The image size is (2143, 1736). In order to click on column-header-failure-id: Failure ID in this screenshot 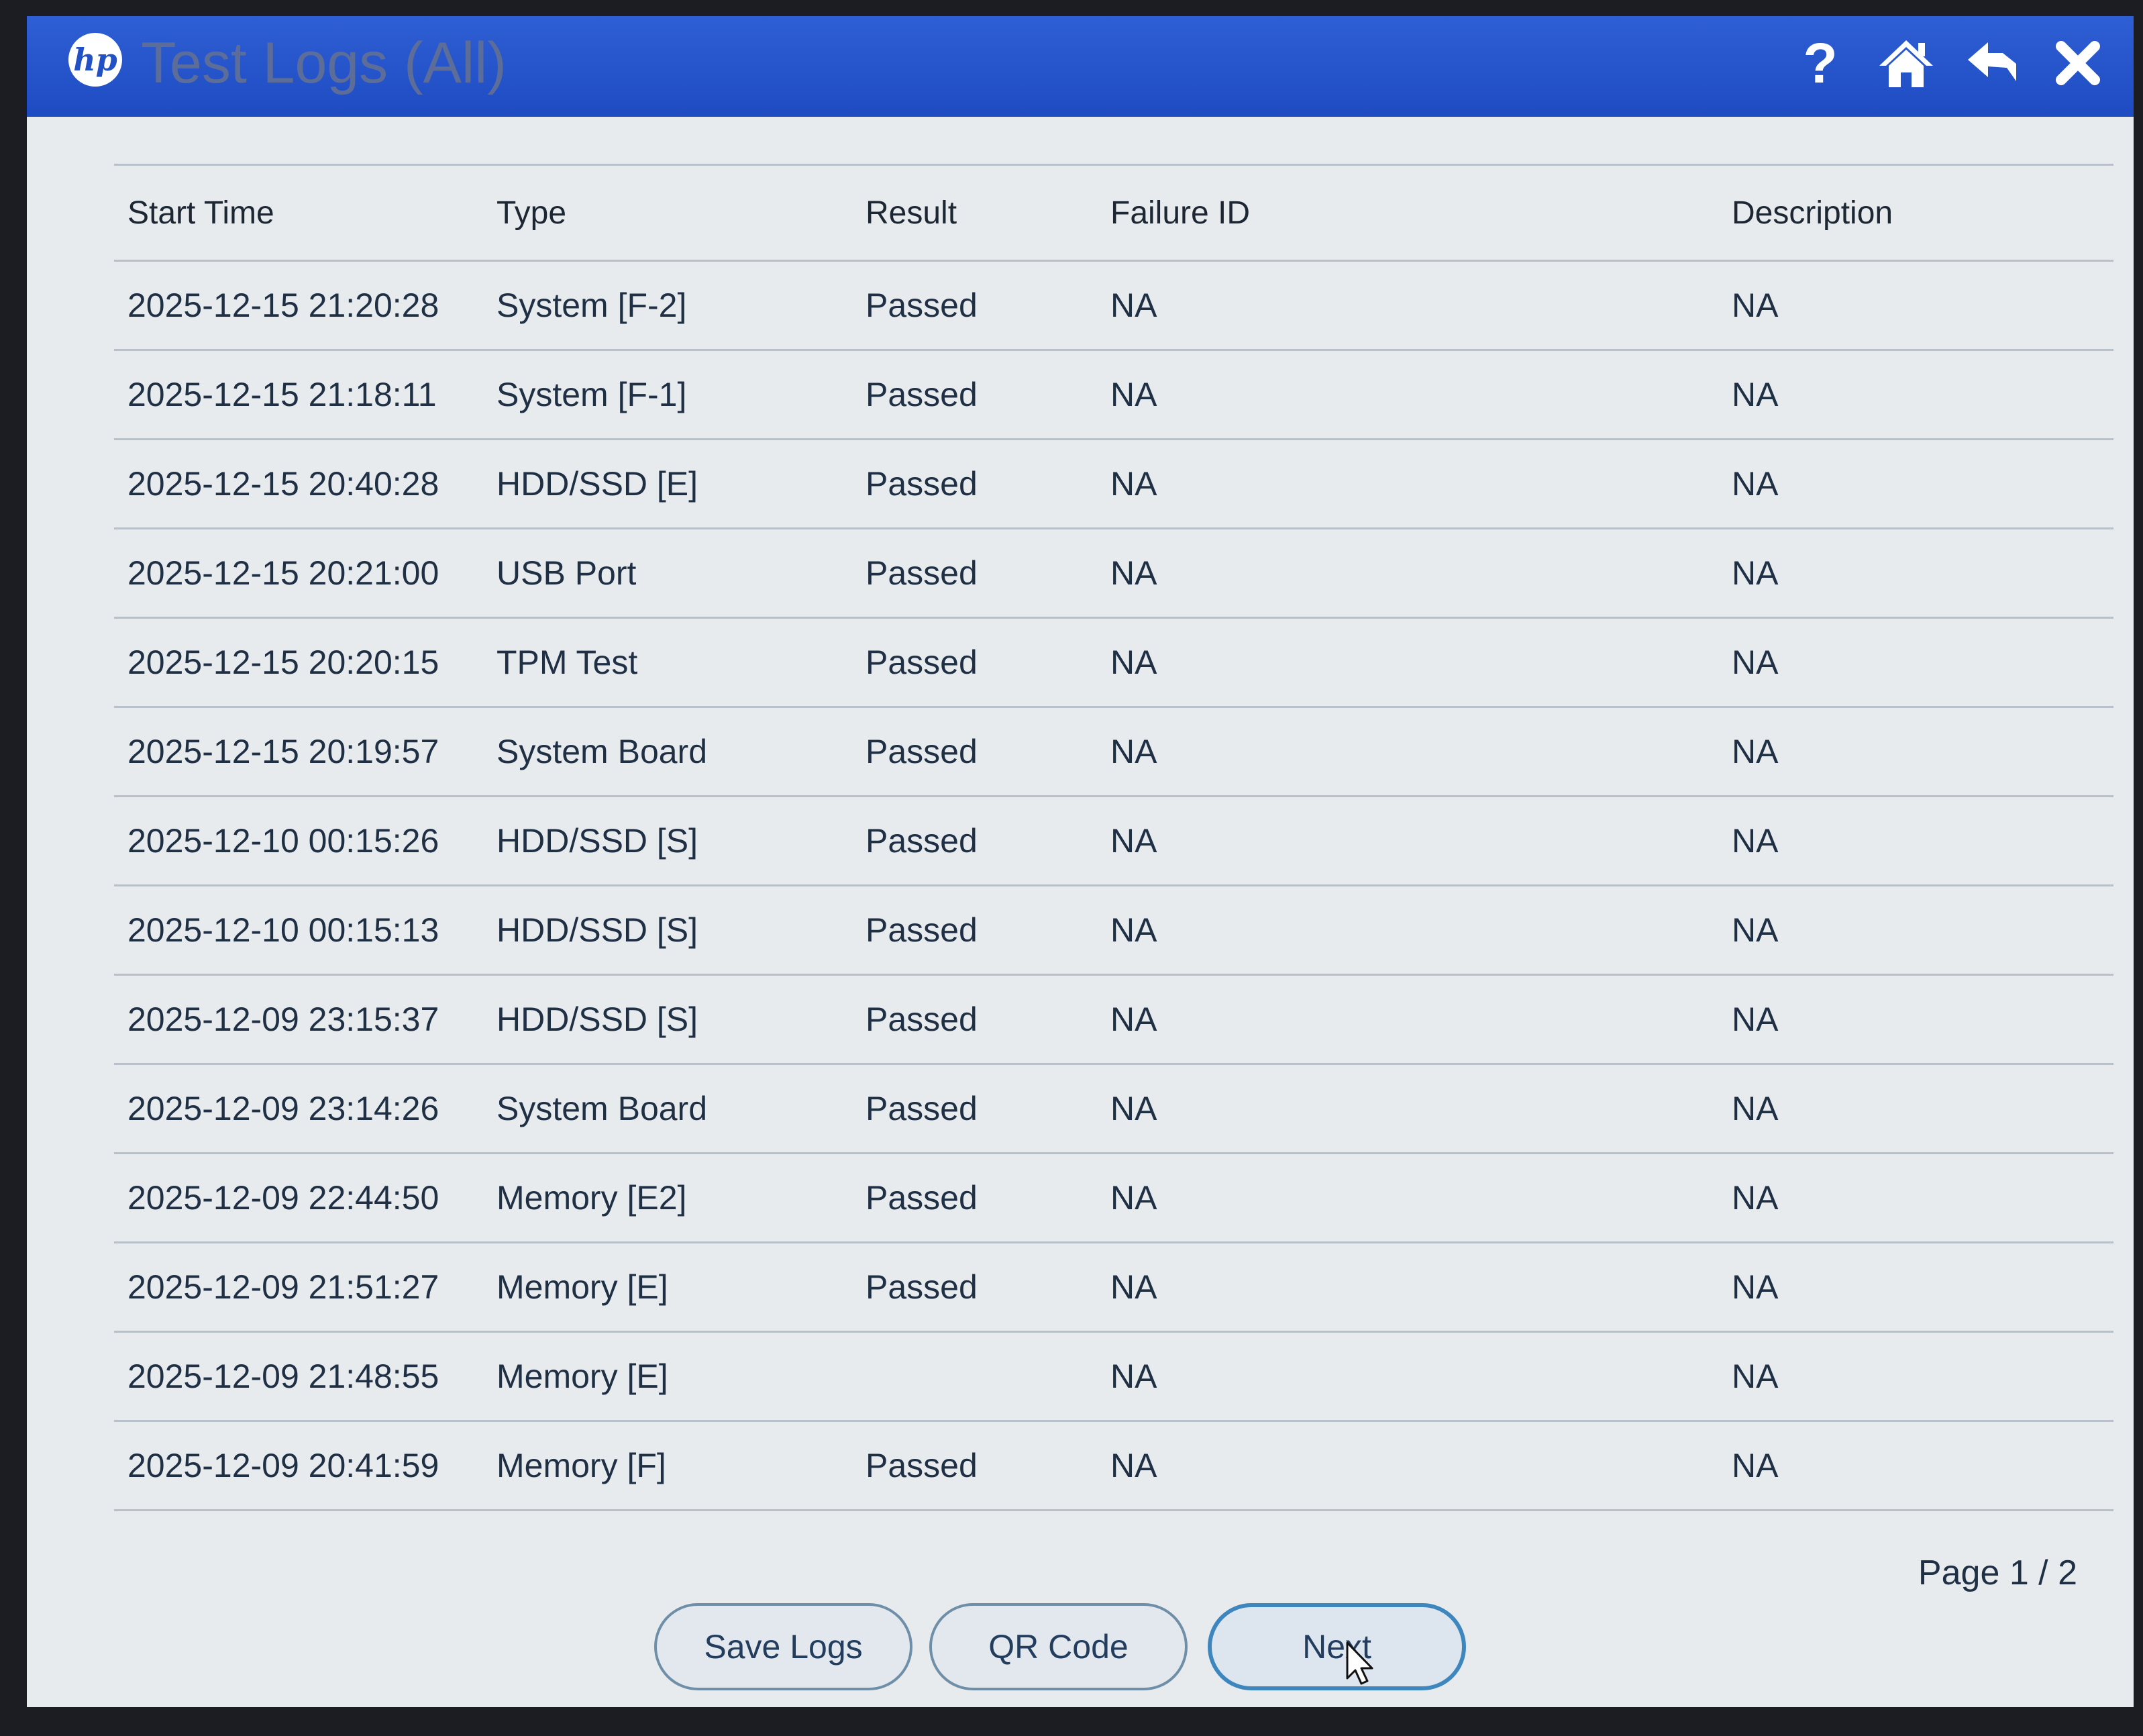, I will do `click(1180, 213)`.